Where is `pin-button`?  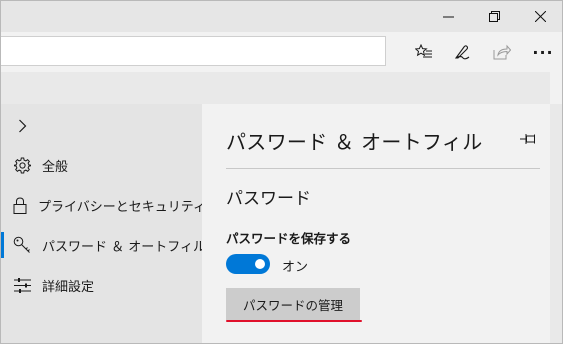 pin-button is located at coordinates (529, 139).